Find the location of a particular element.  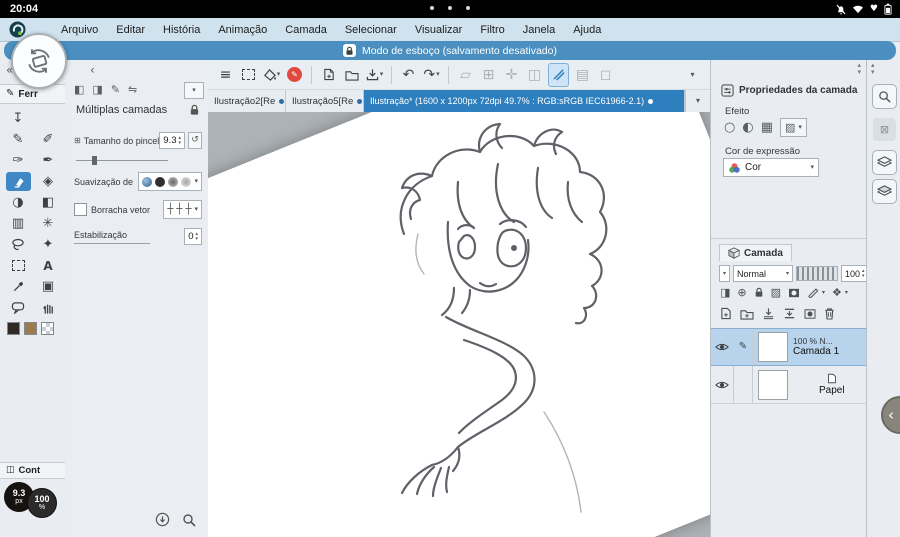

effect-pattern-dropdown: ▨ ▾ is located at coordinates (793, 127).